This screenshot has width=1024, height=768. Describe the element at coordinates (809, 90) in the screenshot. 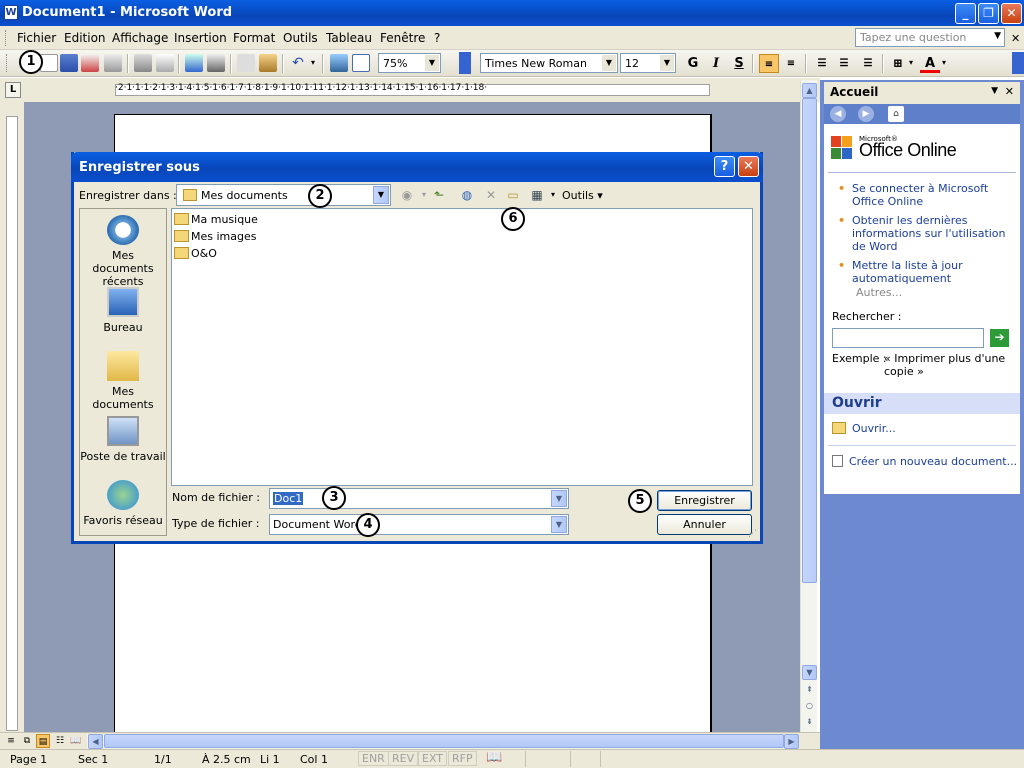

I see `scroll-up-icon: ▲` at that location.